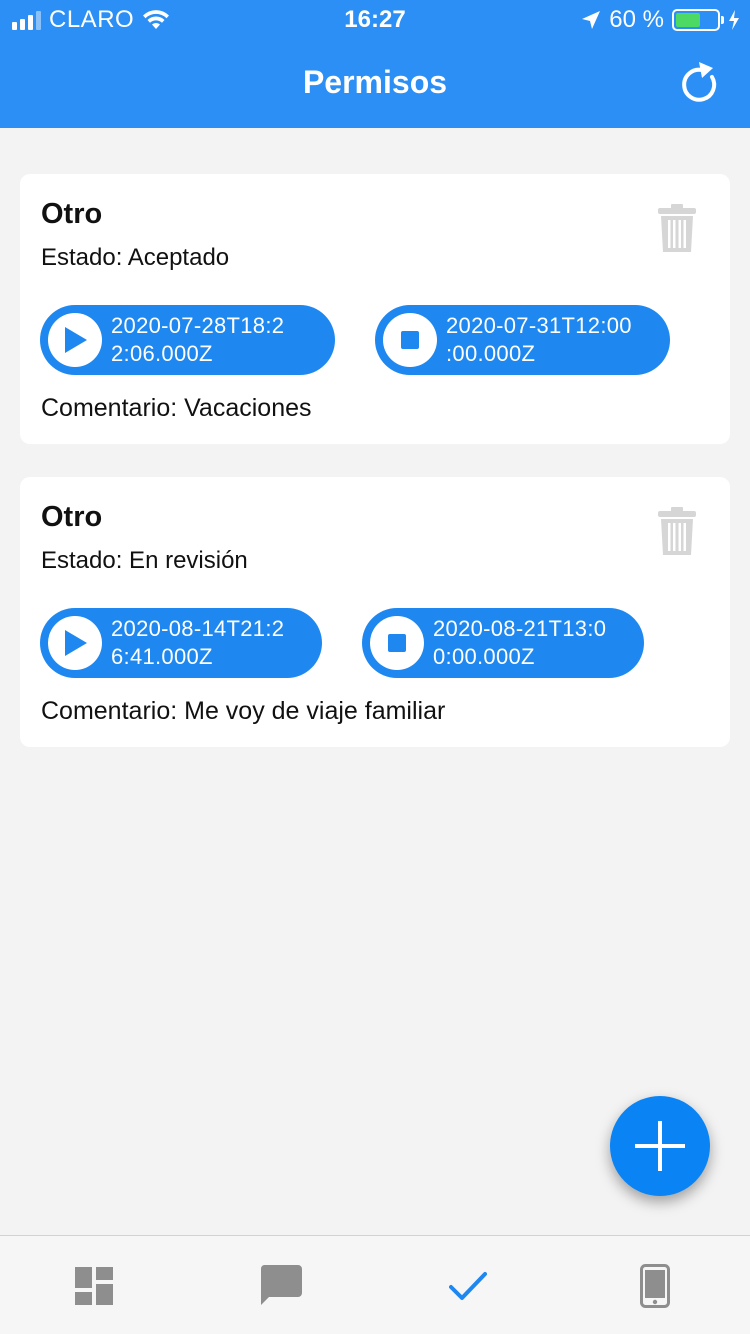  I want to click on status-bar: CLARO 16:27 60 %, so click(375, 20).